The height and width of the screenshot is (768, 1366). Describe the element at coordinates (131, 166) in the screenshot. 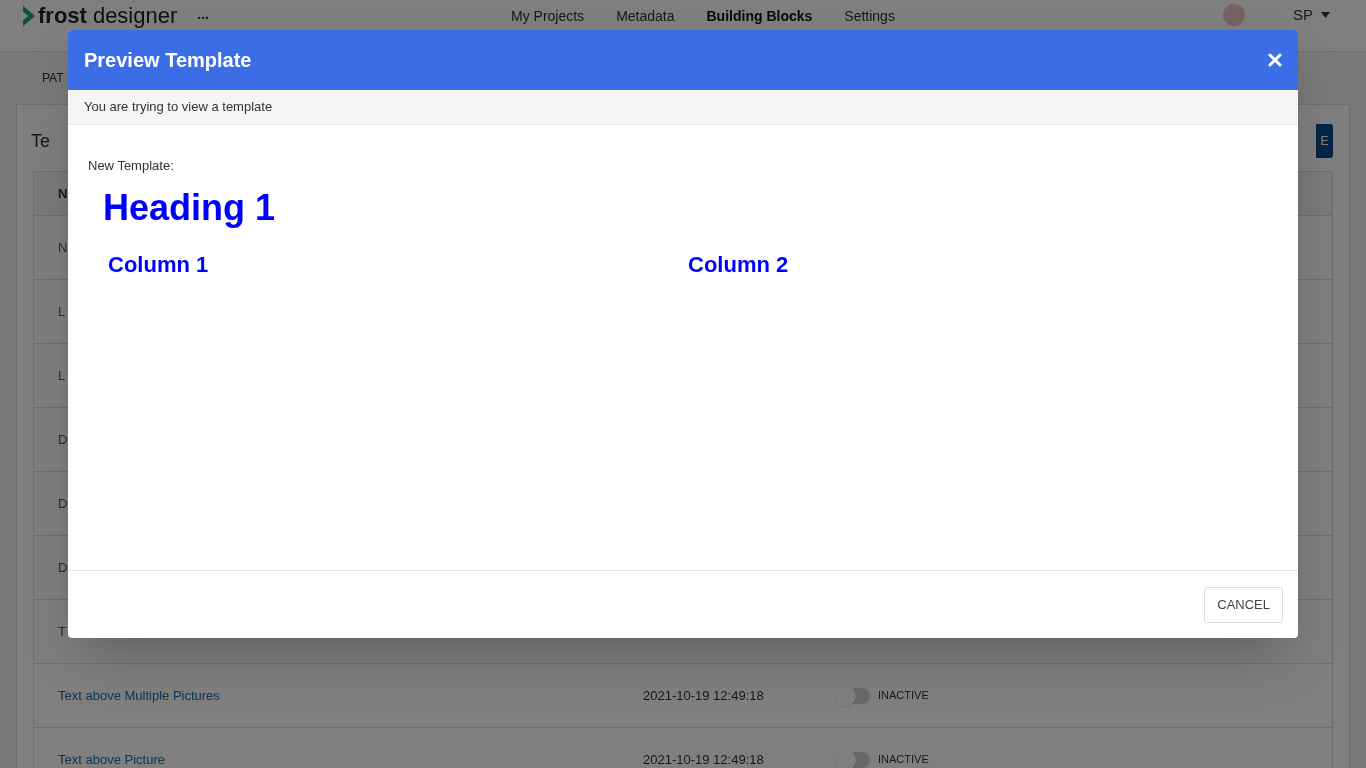

I see `template-label: New Template:` at that location.